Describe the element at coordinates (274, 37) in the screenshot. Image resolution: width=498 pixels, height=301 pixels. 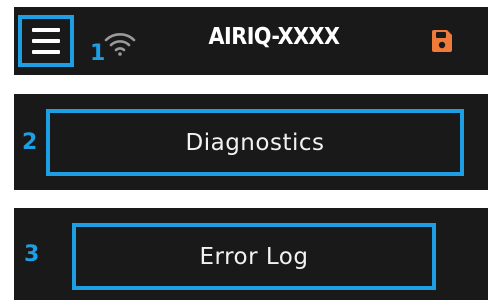
I see `device-title: AIRIQ-XXXX` at that location.